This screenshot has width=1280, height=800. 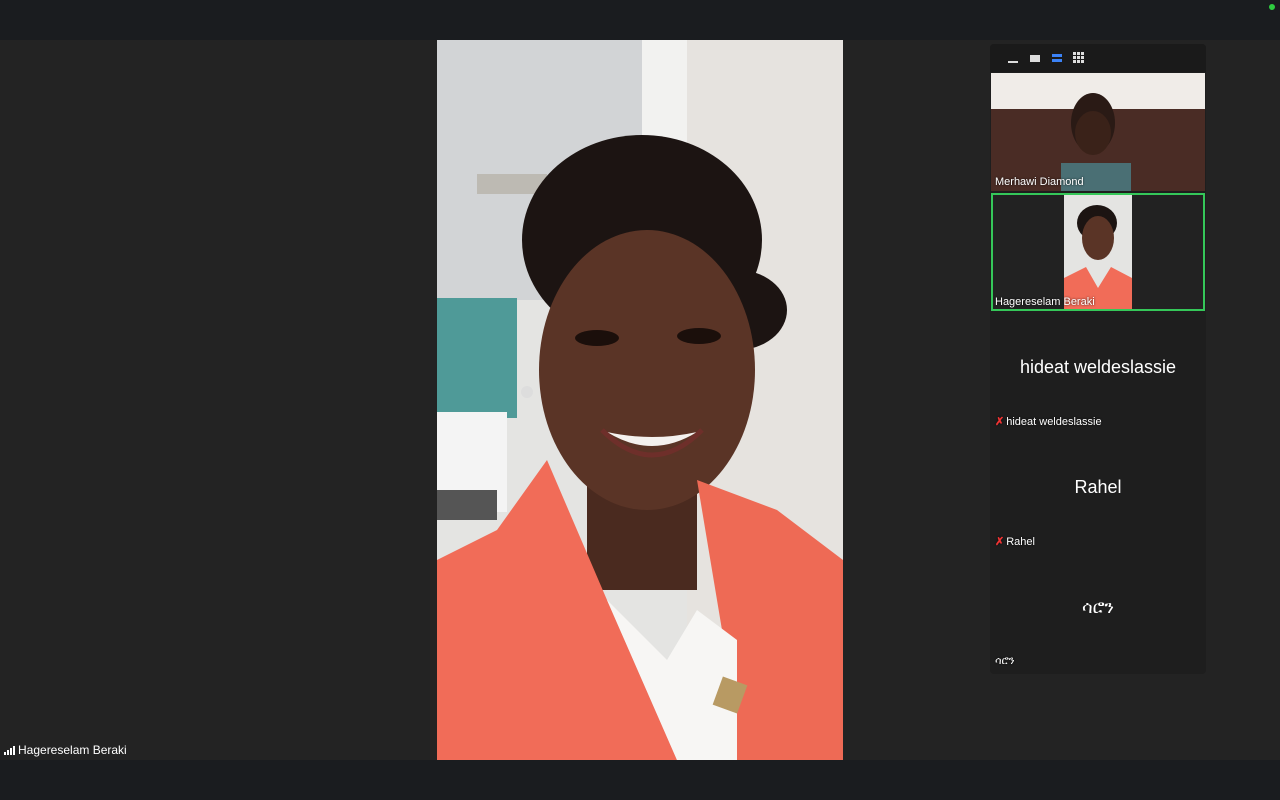 I want to click on participant-name-row: ✗ hideat weldeslassie, so click(x=1048, y=422).